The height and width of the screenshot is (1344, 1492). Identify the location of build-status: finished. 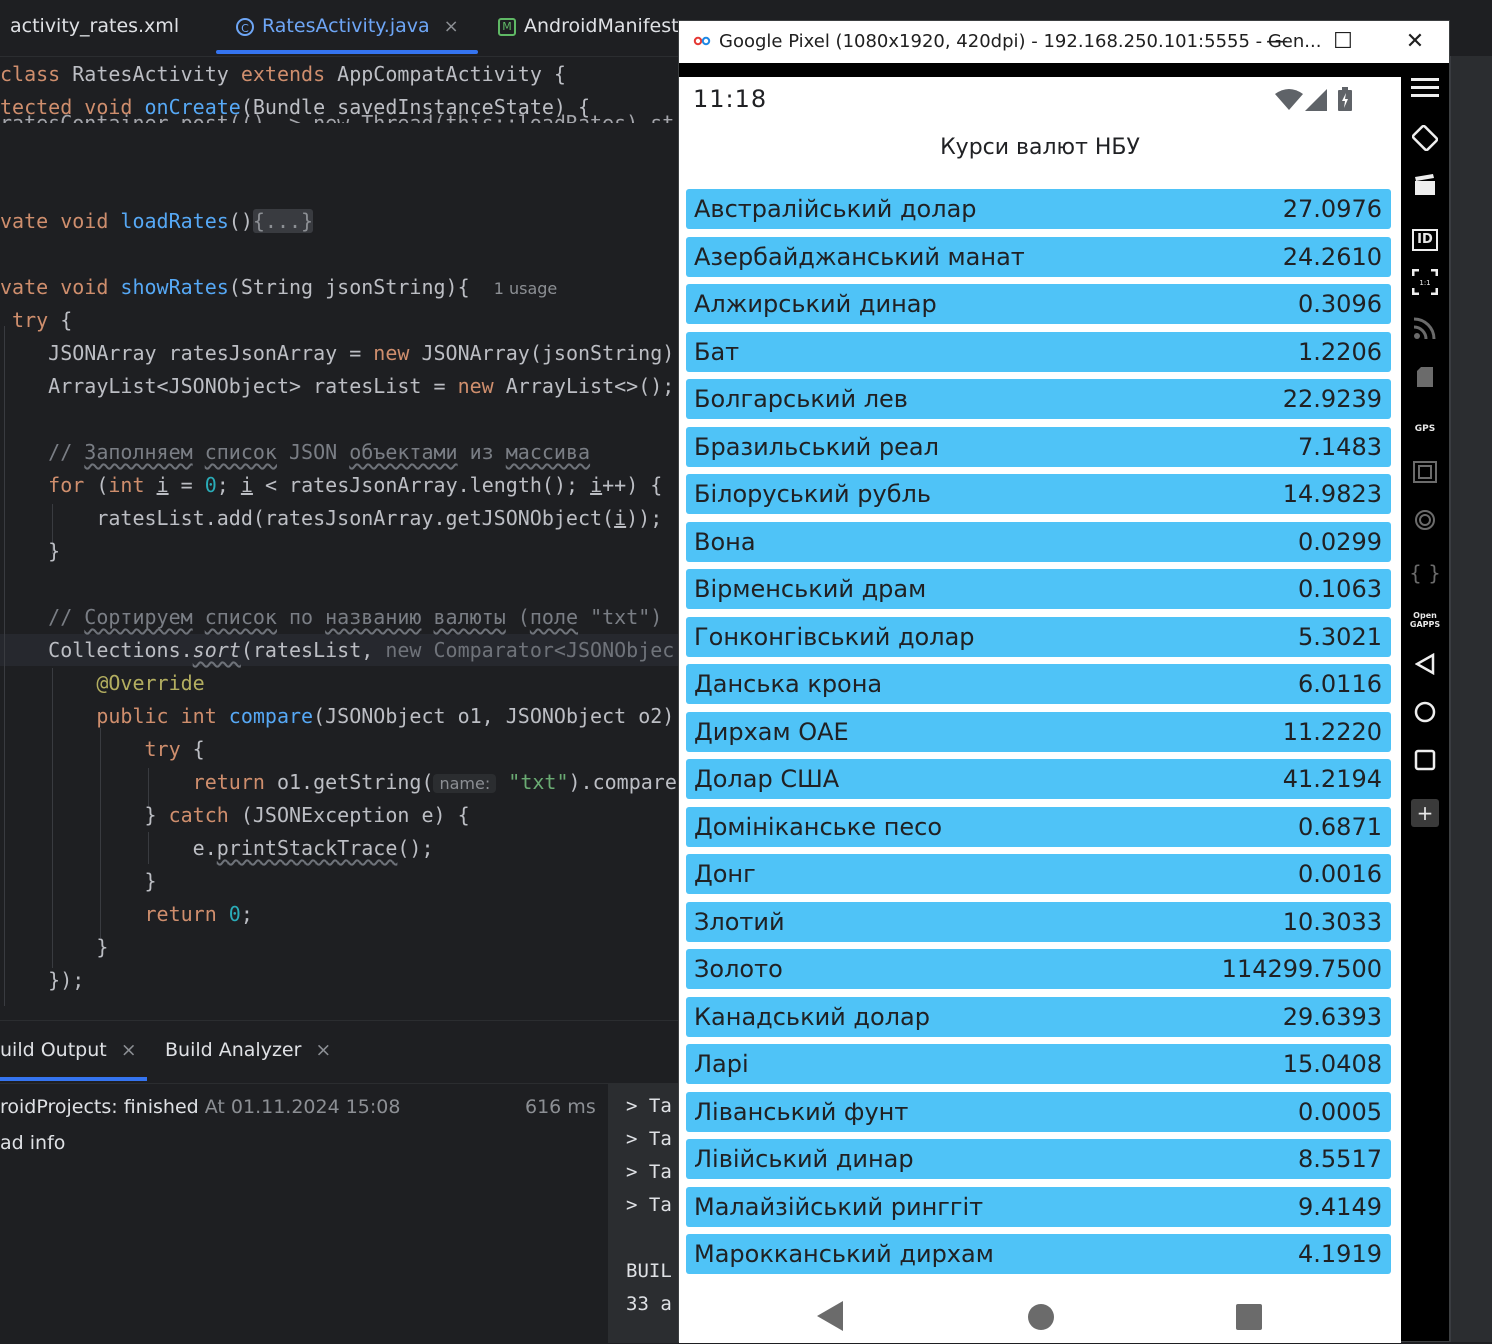
(158, 1107).